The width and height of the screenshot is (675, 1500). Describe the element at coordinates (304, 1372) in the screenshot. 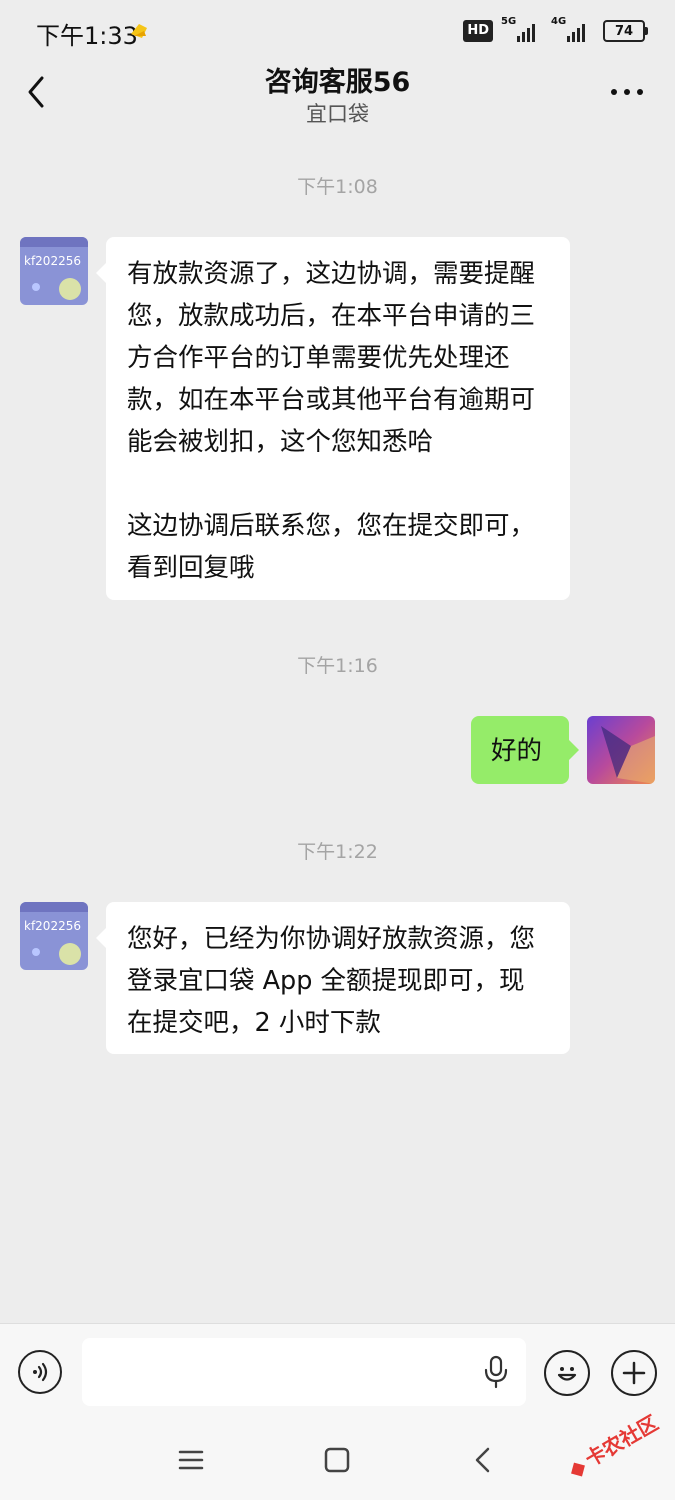

I see `message-input` at that location.